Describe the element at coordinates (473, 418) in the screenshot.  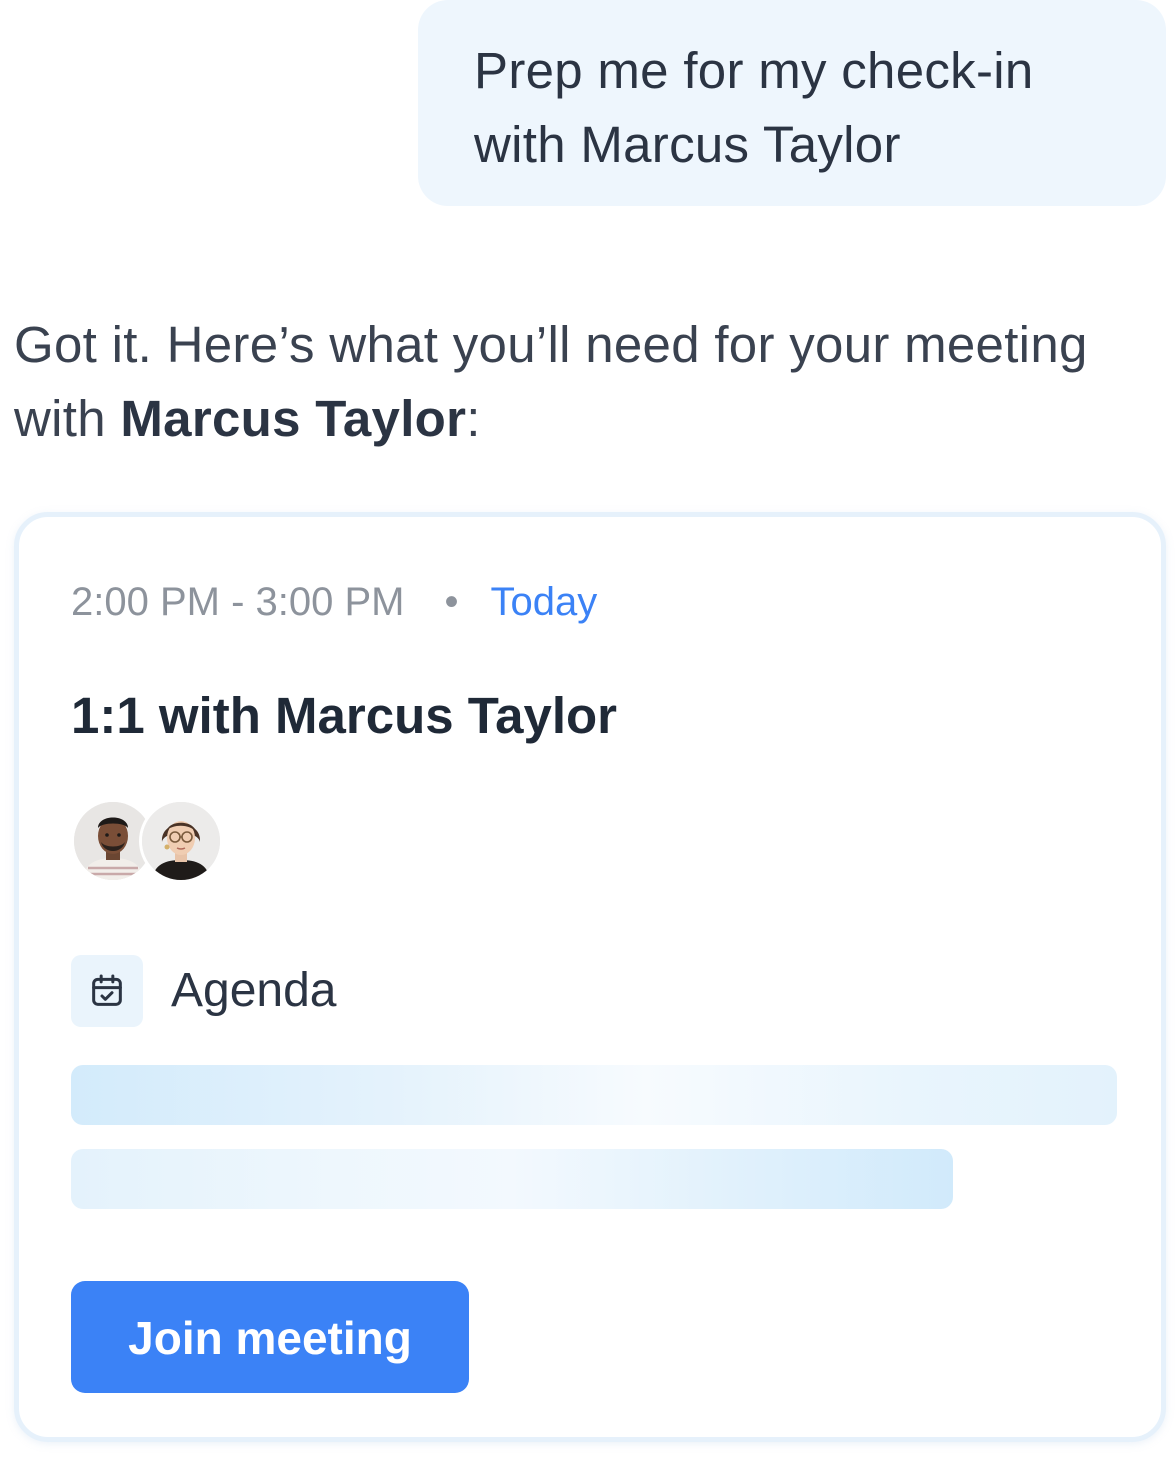
I see `assistant-message-suffix: :` at that location.